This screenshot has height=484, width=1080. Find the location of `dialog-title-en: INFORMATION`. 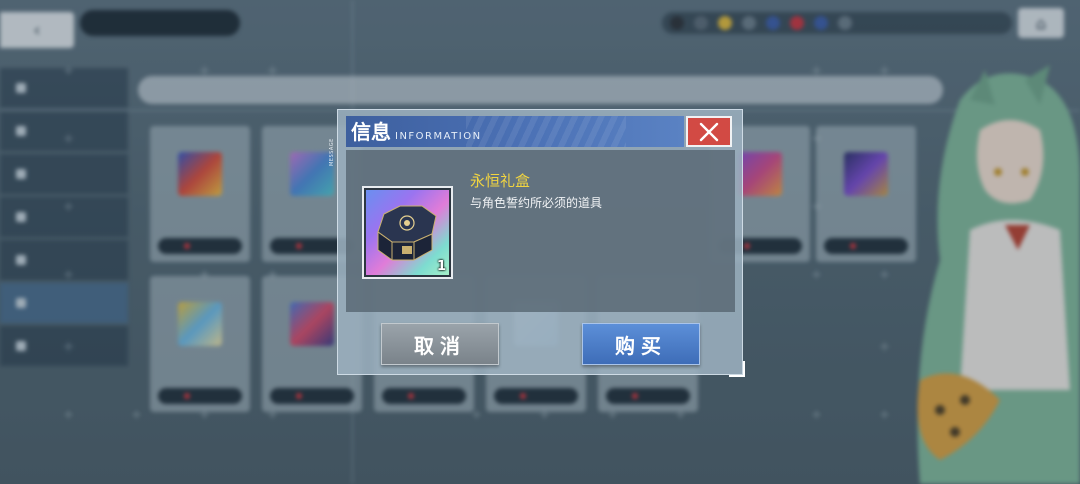

dialog-title-en: INFORMATION is located at coordinates (438, 136).